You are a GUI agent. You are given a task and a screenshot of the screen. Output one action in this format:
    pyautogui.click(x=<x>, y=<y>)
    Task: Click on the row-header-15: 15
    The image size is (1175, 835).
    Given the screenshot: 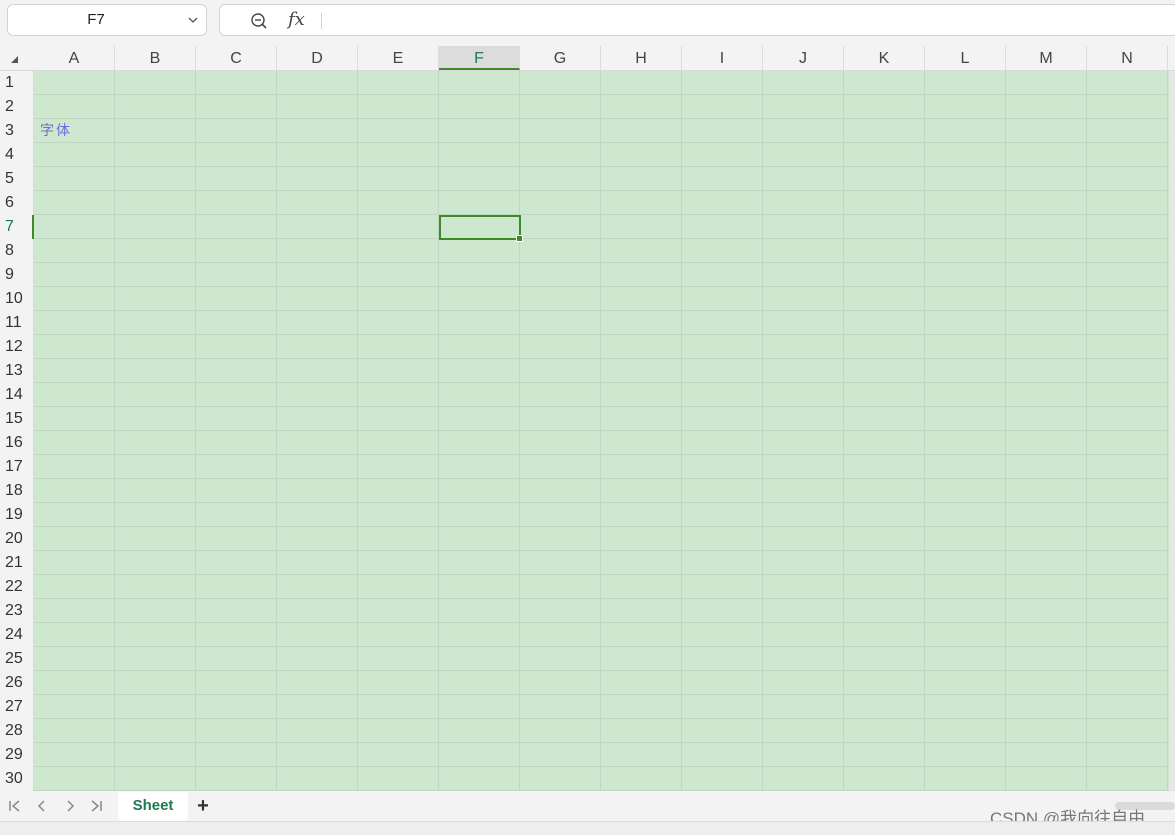 What is the action you would take?
    pyautogui.click(x=17, y=419)
    